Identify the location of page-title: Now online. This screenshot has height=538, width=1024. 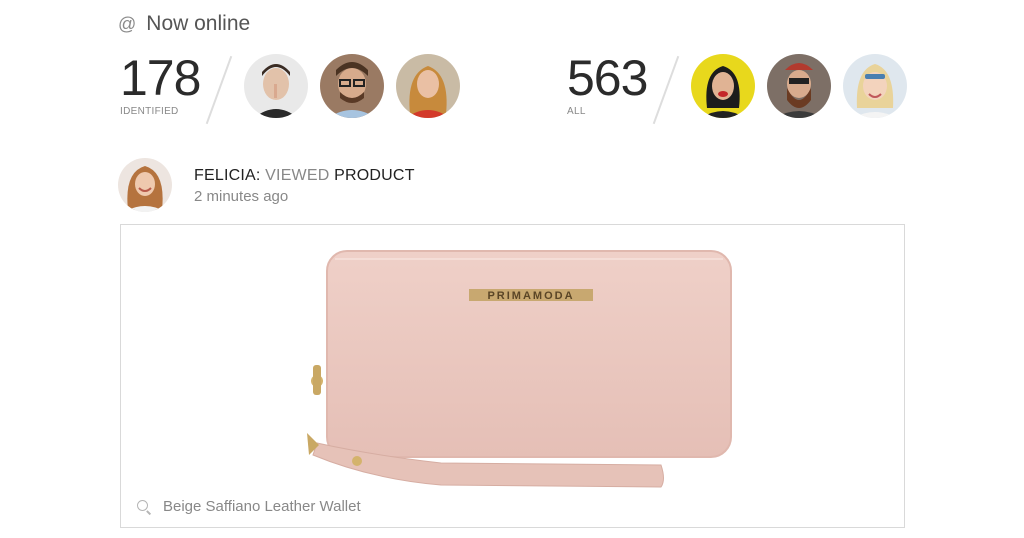
(198, 23).